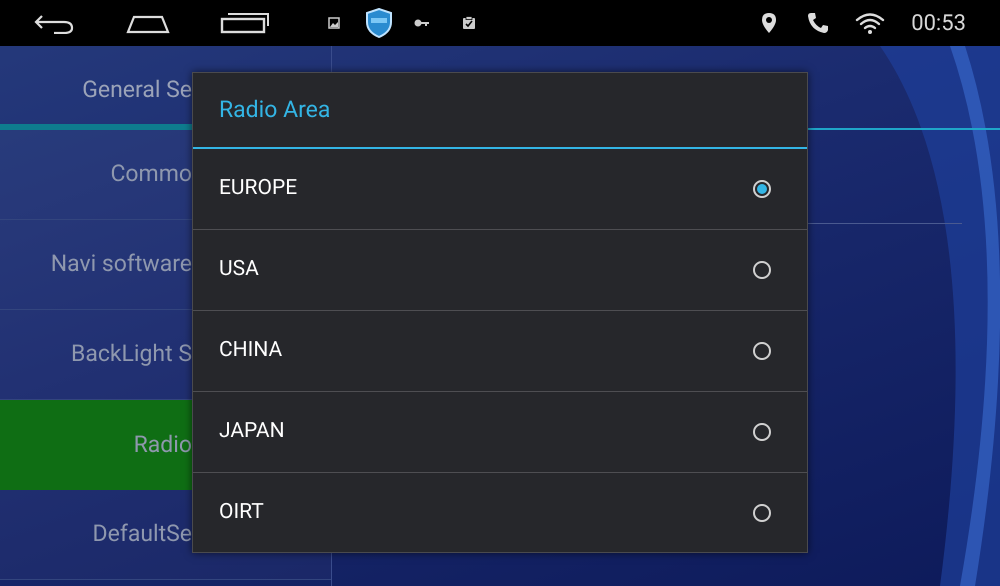  What do you see at coordinates (96, 354) in the screenshot?
I see `settings-menu-item: BackLight S` at bounding box center [96, 354].